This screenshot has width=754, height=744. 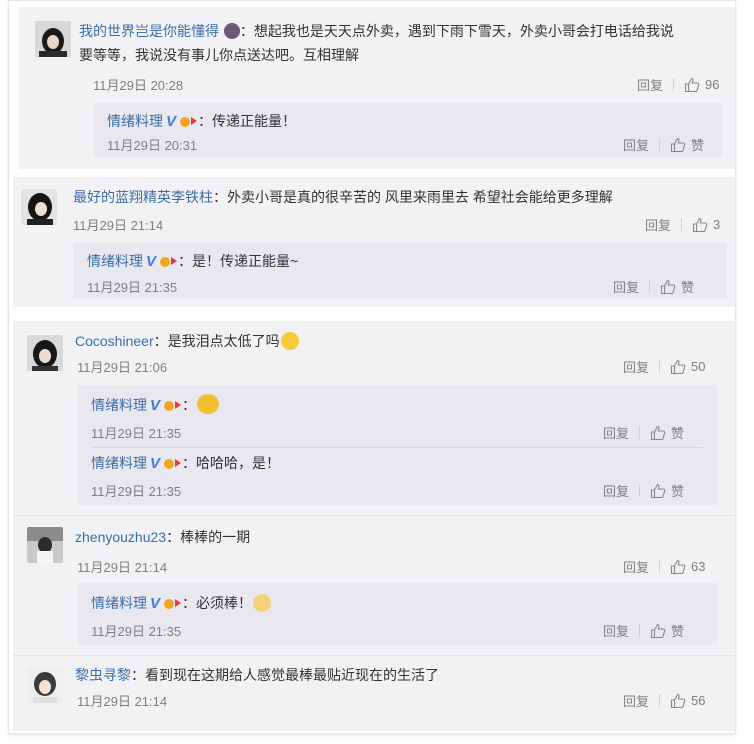 What do you see at coordinates (712, 84) in the screenshot?
I see `like-count: 96` at bounding box center [712, 84].